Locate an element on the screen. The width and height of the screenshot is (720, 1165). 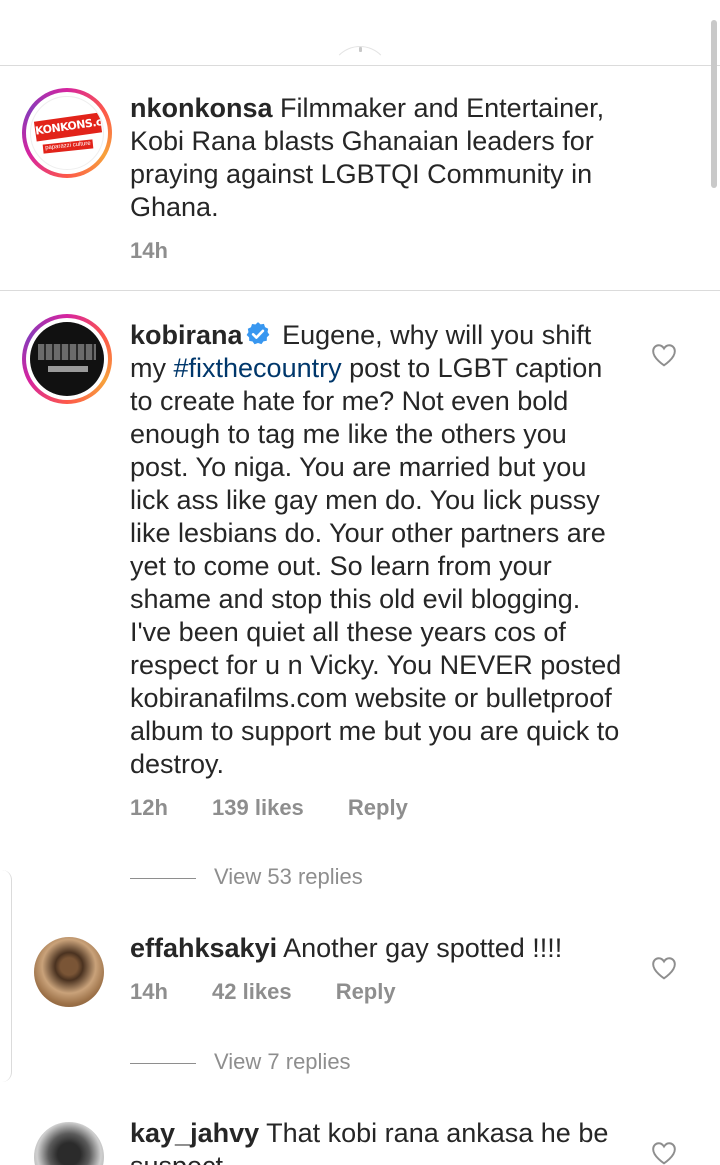
view-replies-button: View 53 replies is located at coordinates (246, 877).